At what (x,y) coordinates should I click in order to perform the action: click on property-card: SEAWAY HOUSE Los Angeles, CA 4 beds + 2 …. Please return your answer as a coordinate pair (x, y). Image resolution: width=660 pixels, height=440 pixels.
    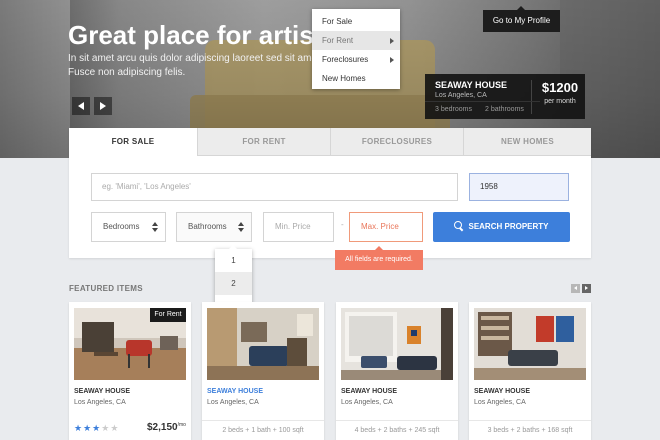
    Looking at the image, I should click on (397, 371).